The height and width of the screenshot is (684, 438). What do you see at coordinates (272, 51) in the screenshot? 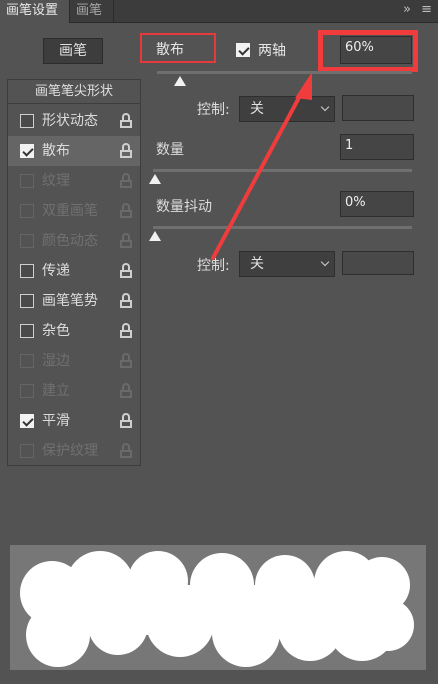
I see `both-axes-label: 两轴` at bounding box center [272, 51].